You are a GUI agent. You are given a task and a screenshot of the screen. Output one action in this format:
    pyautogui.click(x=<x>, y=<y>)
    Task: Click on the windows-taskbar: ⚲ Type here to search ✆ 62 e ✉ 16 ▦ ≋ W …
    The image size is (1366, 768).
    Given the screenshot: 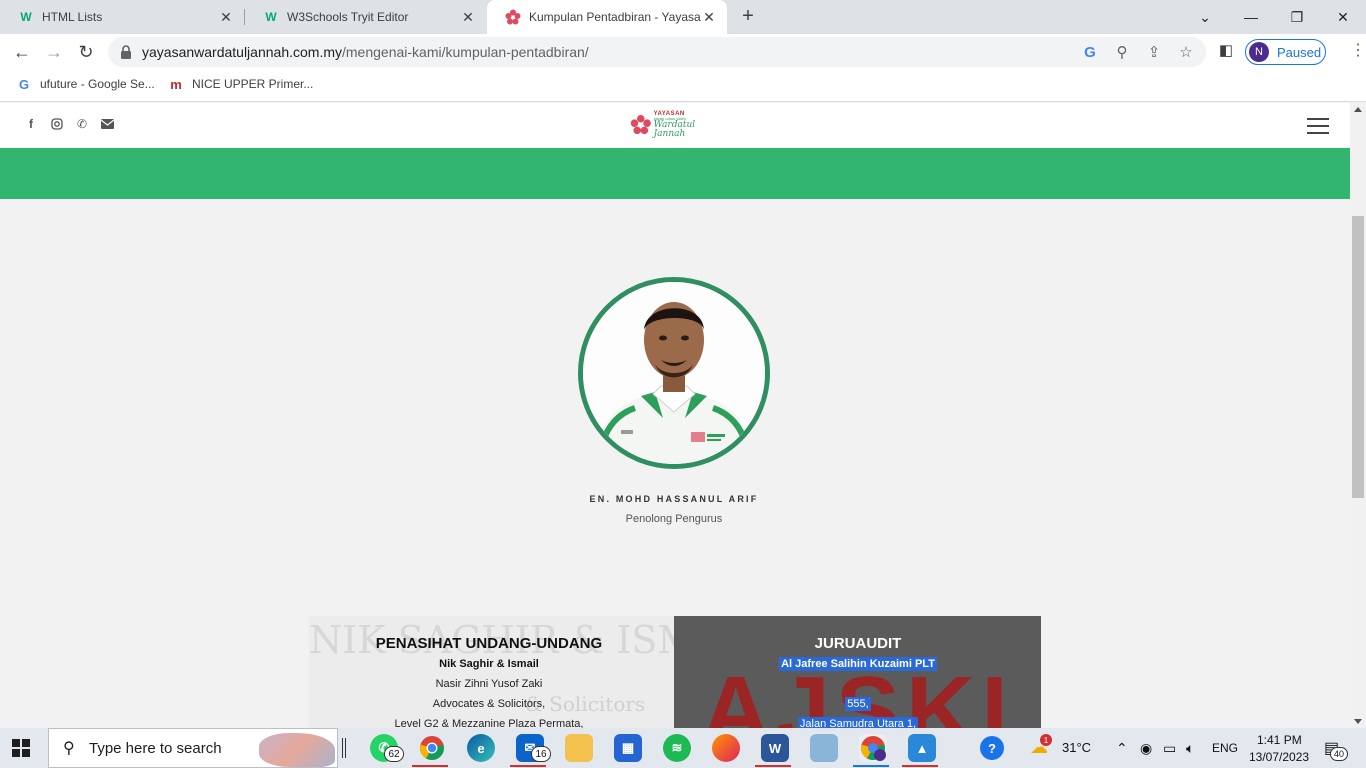 What is the action you would take?
    pyautogui.click(x=683, y=748)
    